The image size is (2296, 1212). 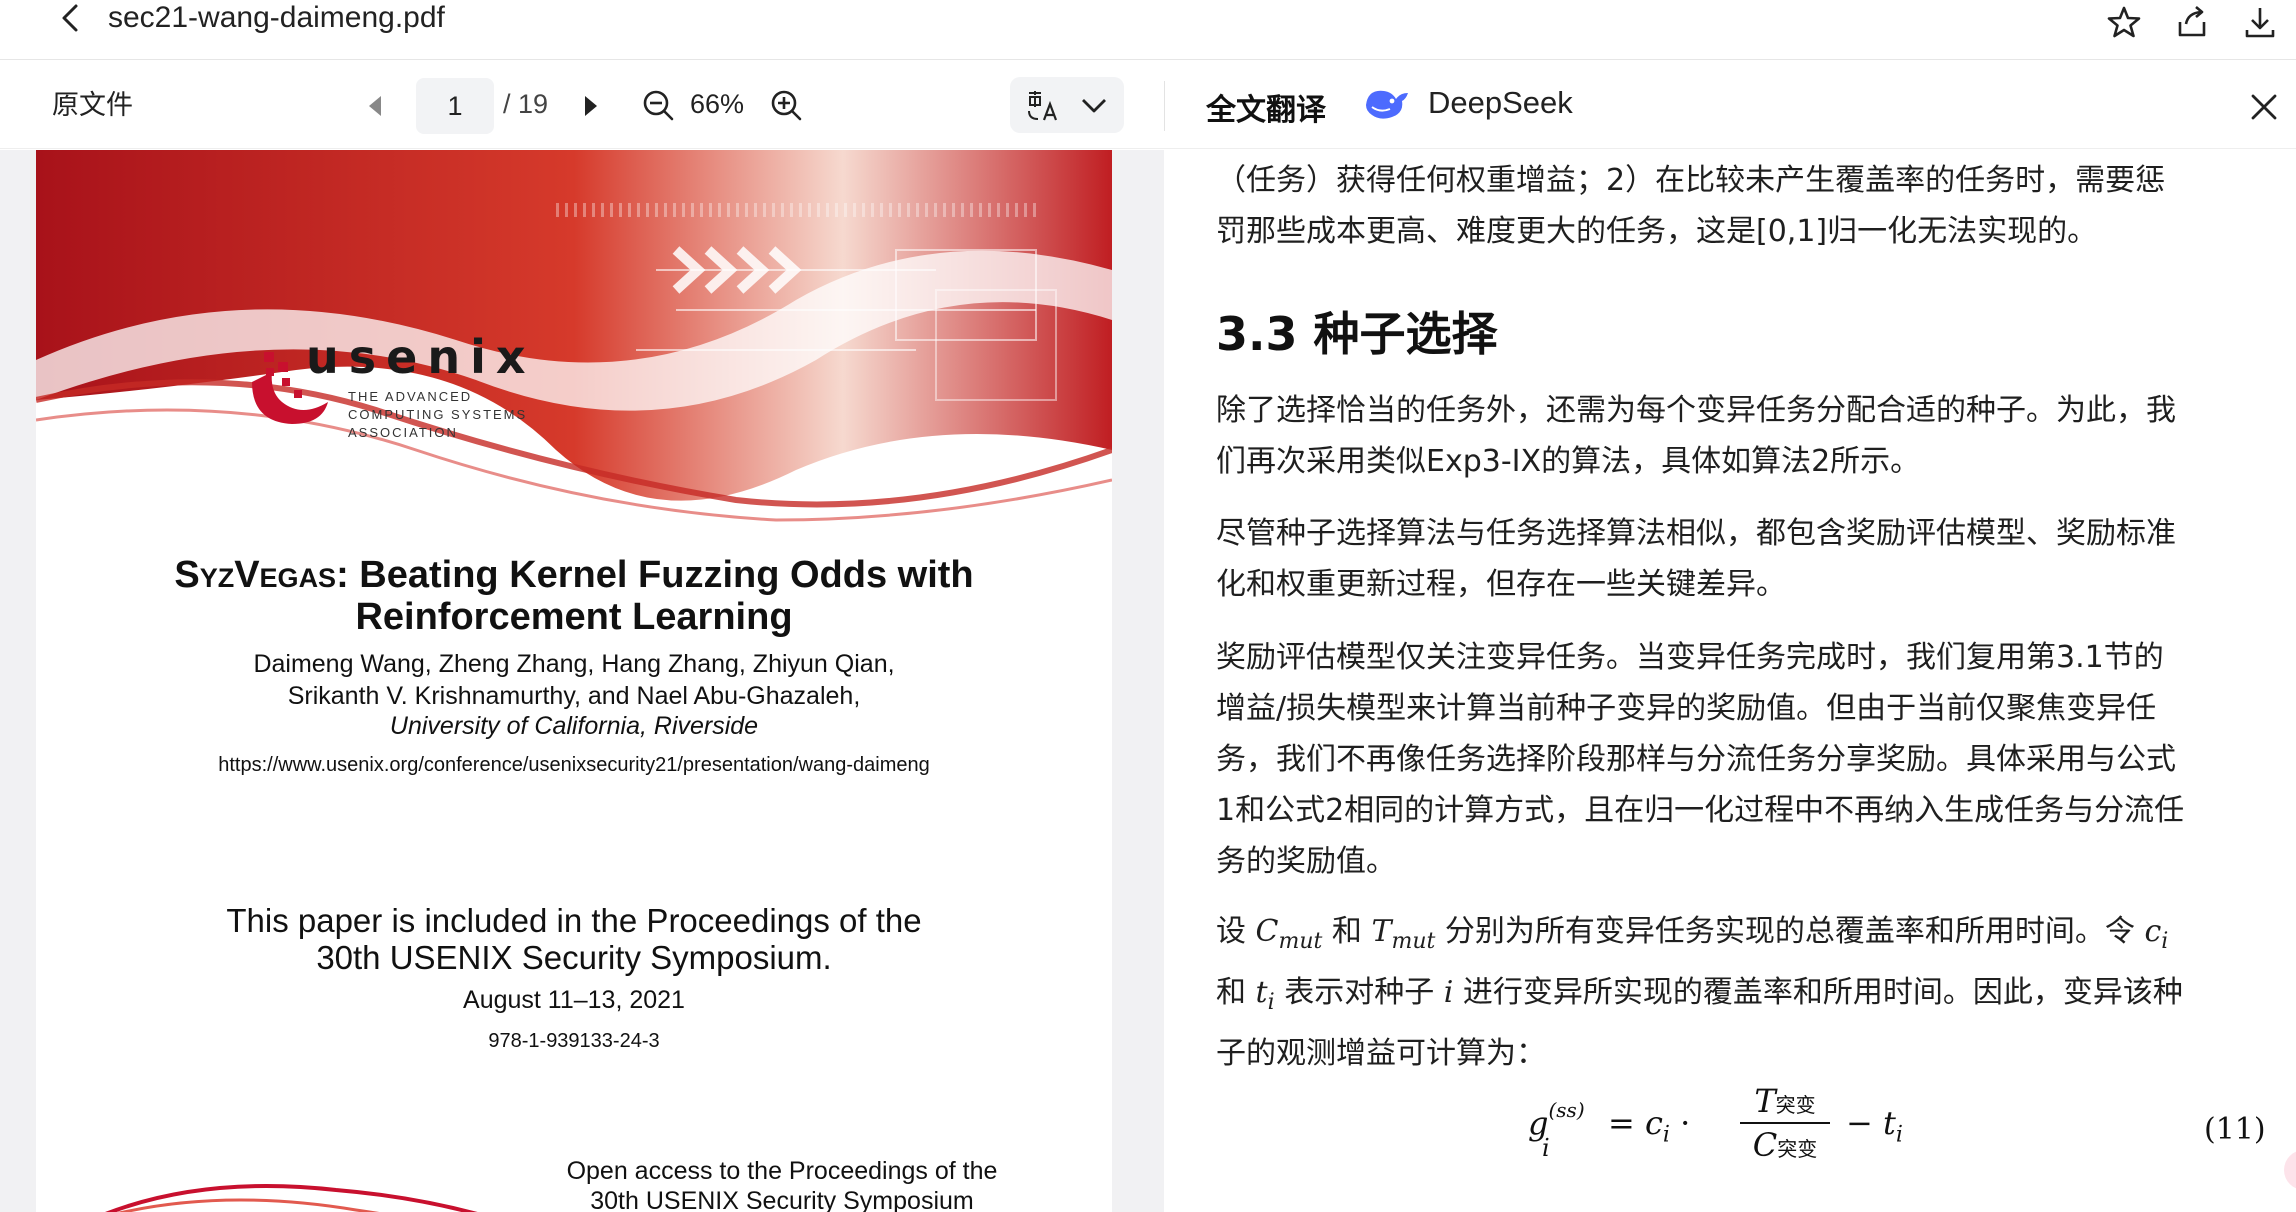 What do you see at coordinates (1797, 1149) in the screenshot?
I see `formula-C-sub: 突变` at bounding box center [1797, 1149].